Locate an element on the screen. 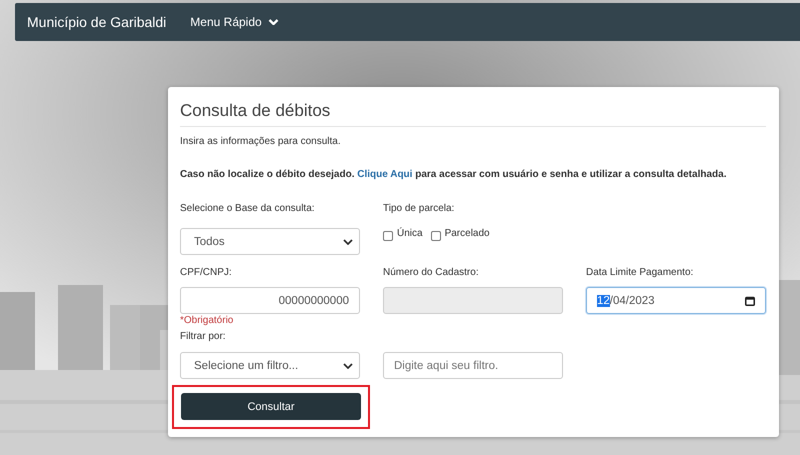 This screenshot has height=455, width=800. field-label: Tipo de parcela: is located at coordinates (419, 209).